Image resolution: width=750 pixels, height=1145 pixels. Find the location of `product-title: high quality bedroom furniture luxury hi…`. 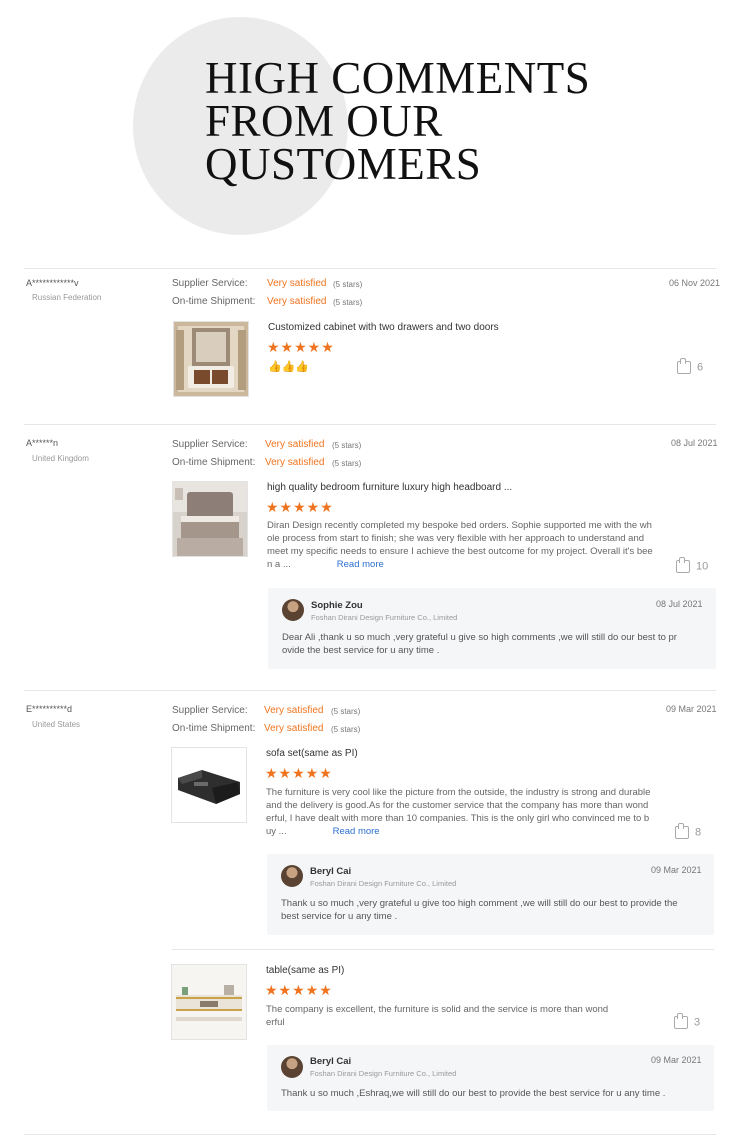

product-title: high quality bedroom furniture luxury hi… is located at coordinates (389, 487).